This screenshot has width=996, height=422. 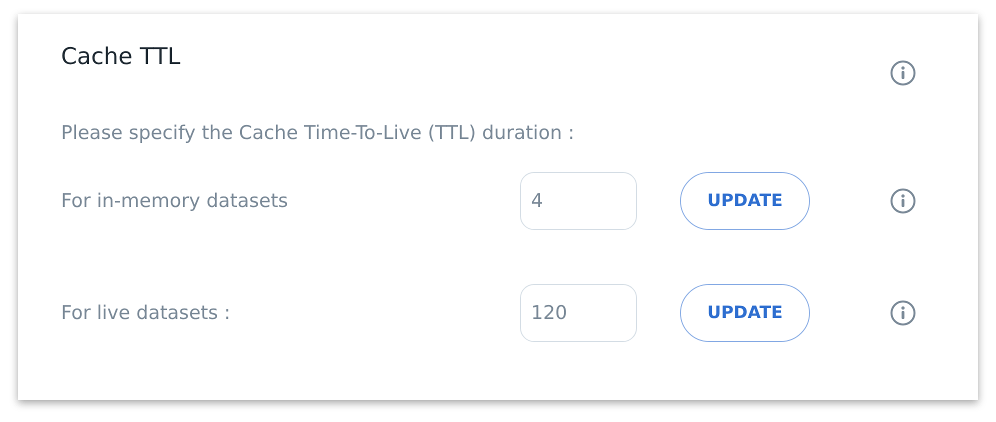 What do you see at coordinates (175, 201) in the screenshot?
I see `setting-label: For in-memory datasets` at bounding box center [175, 201].